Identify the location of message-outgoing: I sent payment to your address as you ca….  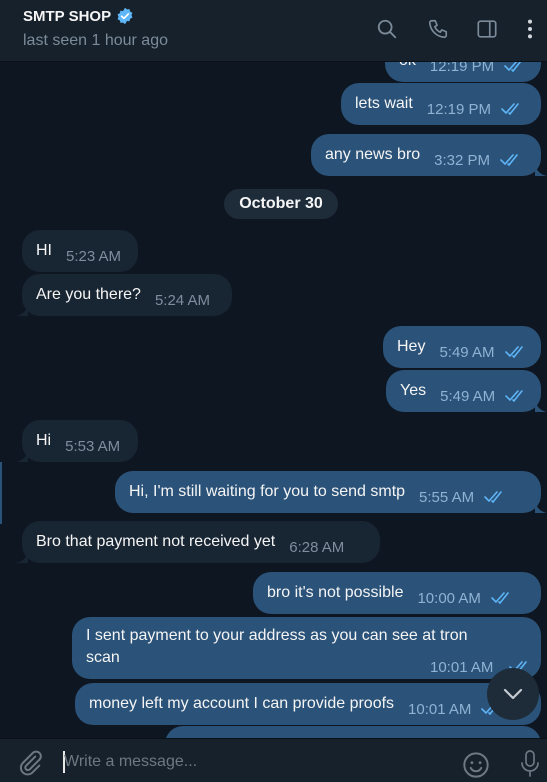
(306, 648).